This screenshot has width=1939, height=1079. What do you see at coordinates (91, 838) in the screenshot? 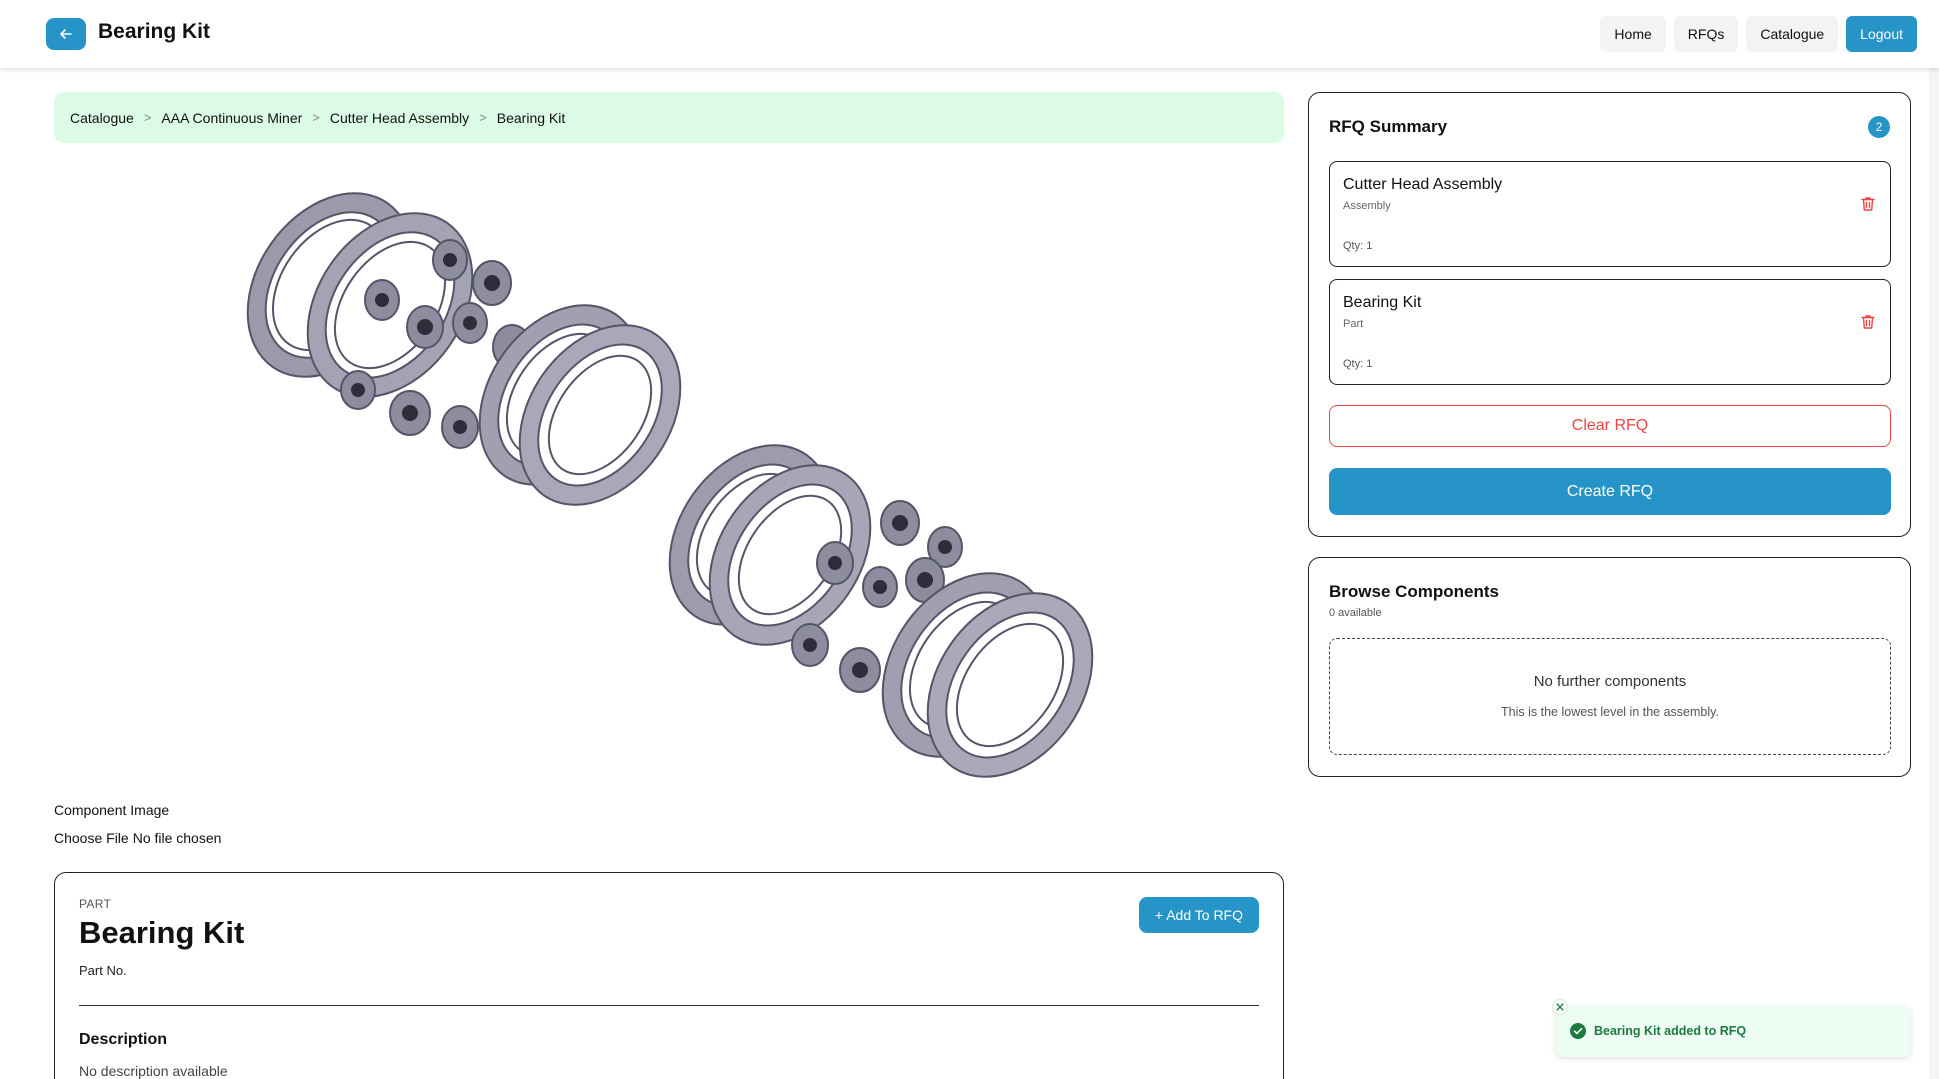
I see `choose-file-button: Choose File` at bounding box center [91, 838].